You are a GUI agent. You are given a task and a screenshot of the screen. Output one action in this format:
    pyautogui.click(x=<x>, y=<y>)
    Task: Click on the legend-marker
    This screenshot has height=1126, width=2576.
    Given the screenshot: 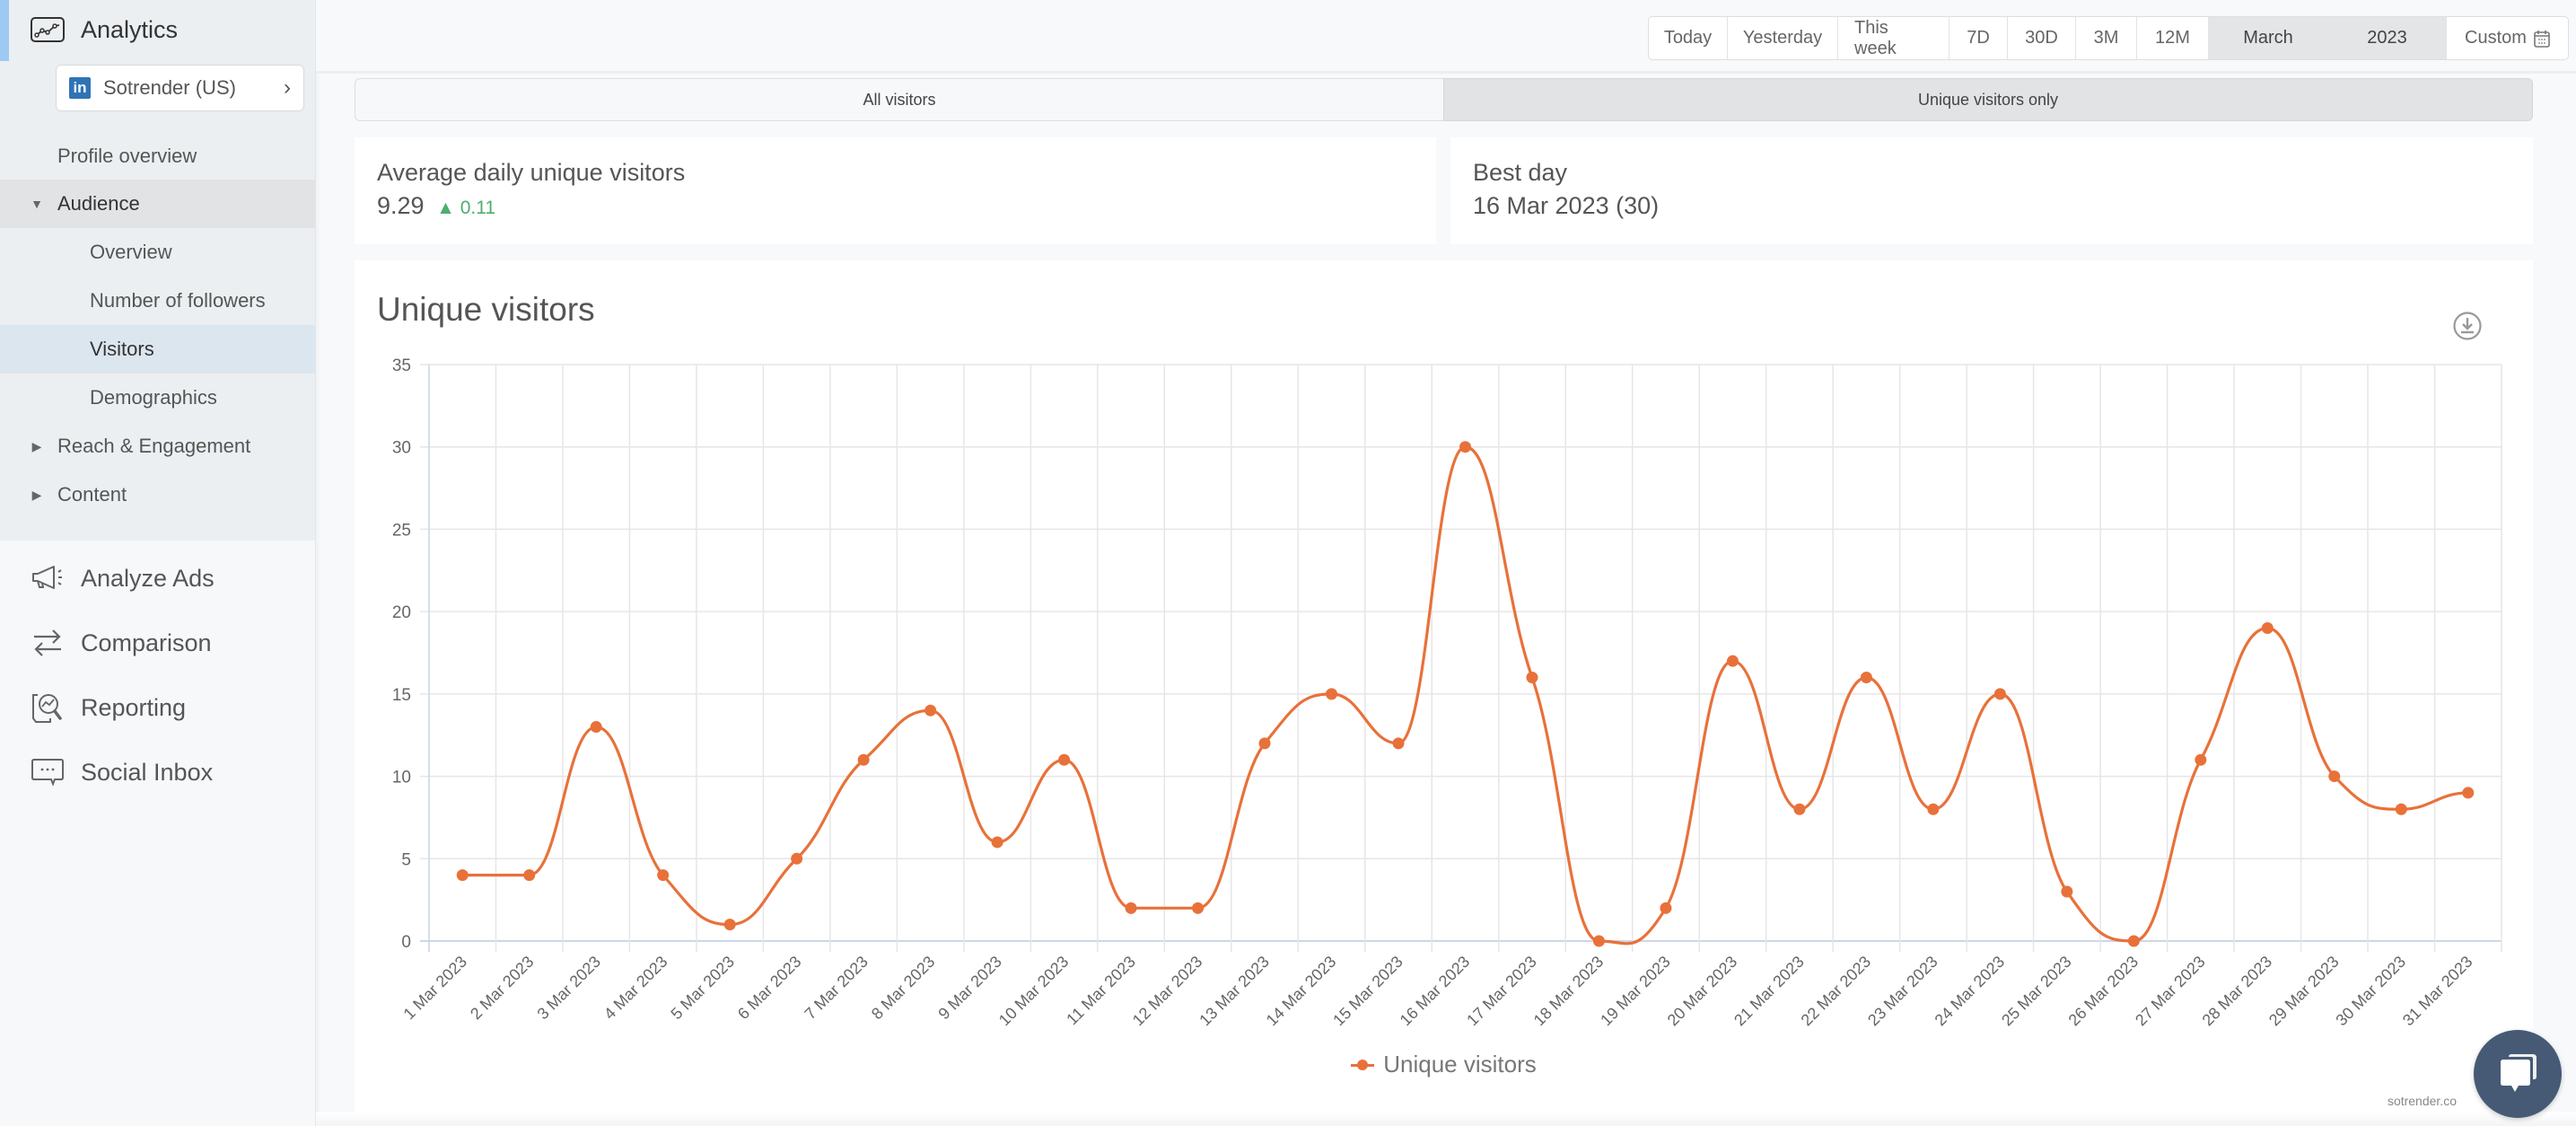 What is the action you would take?
    pyautogui.click(x=1363, y=1065)
    